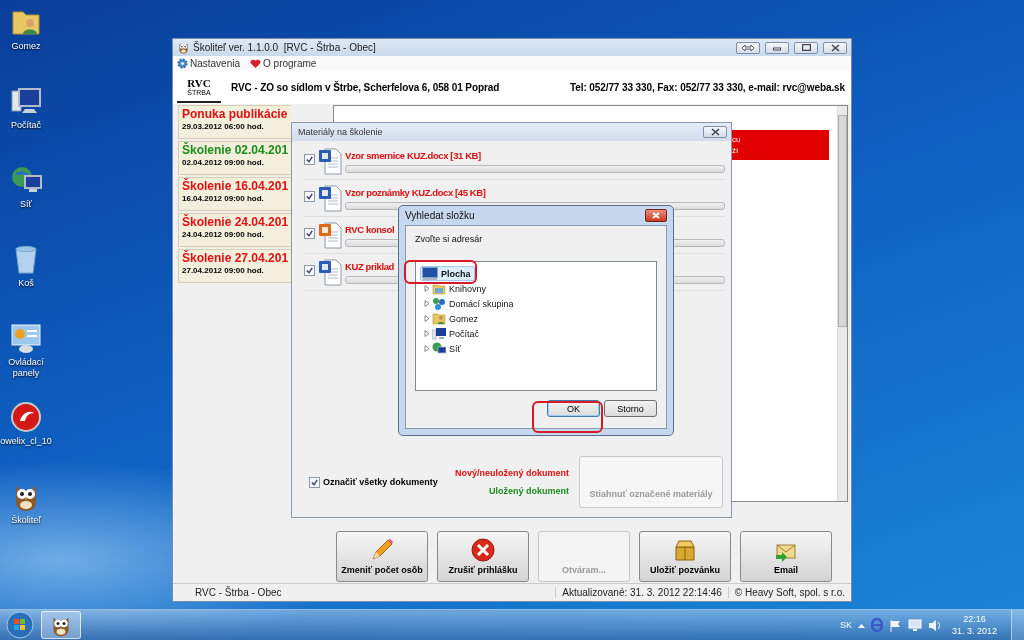 The width and height of the screenshot is (1024, 640). Describe the element at coordinates (430, 273) in the screenshot. I see `desktop-icon` at that location.